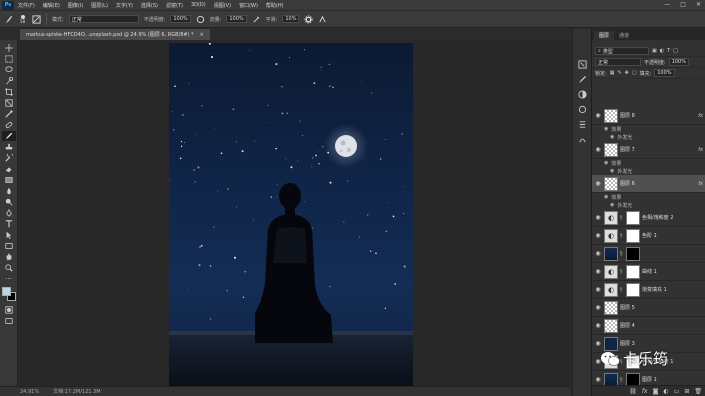 The image size is (705, 396). I want to click on type-tool, so click(9, 224).